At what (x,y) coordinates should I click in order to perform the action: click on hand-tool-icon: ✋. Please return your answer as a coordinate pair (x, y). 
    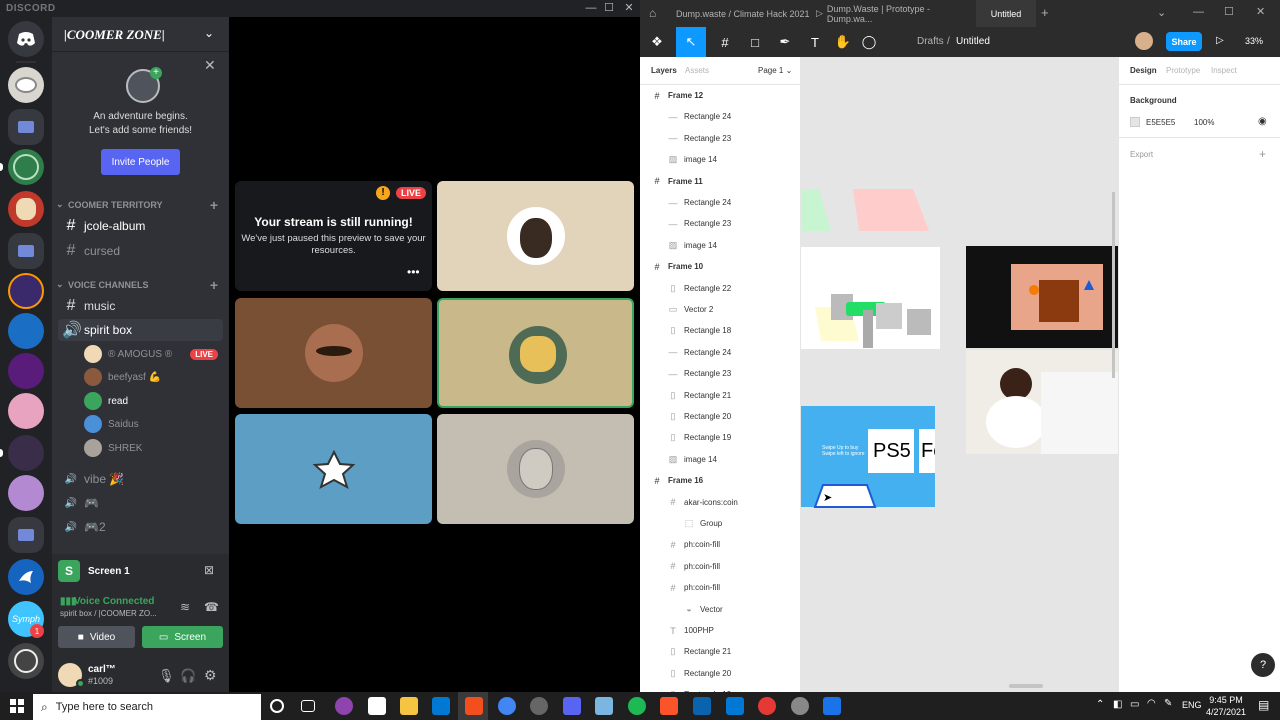
    Looking at the image, I should click on (843, 42).